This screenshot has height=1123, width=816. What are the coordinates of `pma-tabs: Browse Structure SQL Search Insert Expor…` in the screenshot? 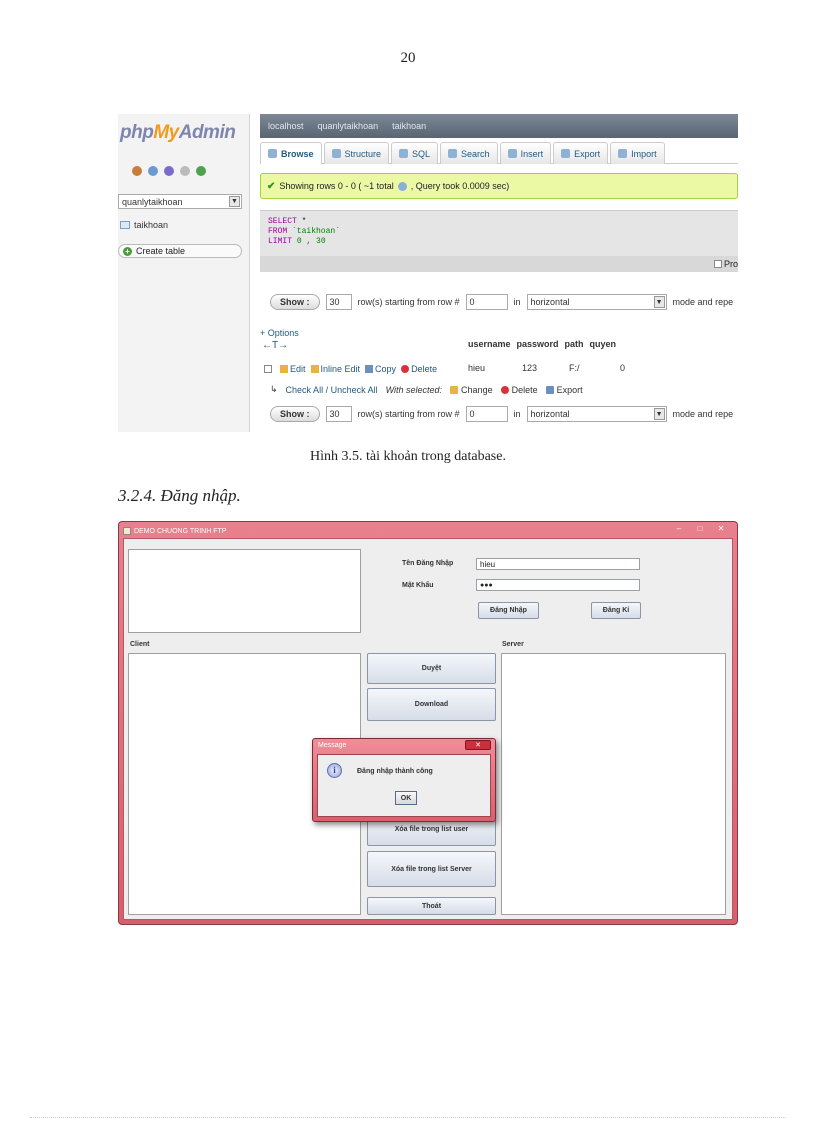 It's located at (499, 153).